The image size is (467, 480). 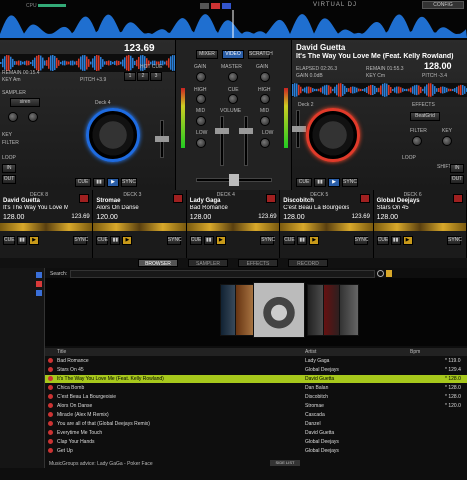 What do you see at coordinates (130, 76) in the screenshot?
I see `hot-cue-1-button: 1` at bounding box center [130, 76].